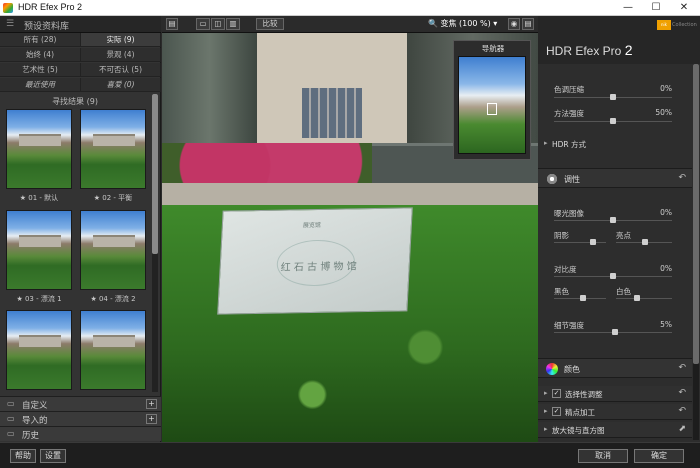 The image size is (700, 468). I want to click on chevron-down-icon: ▾, so click(495, 23).